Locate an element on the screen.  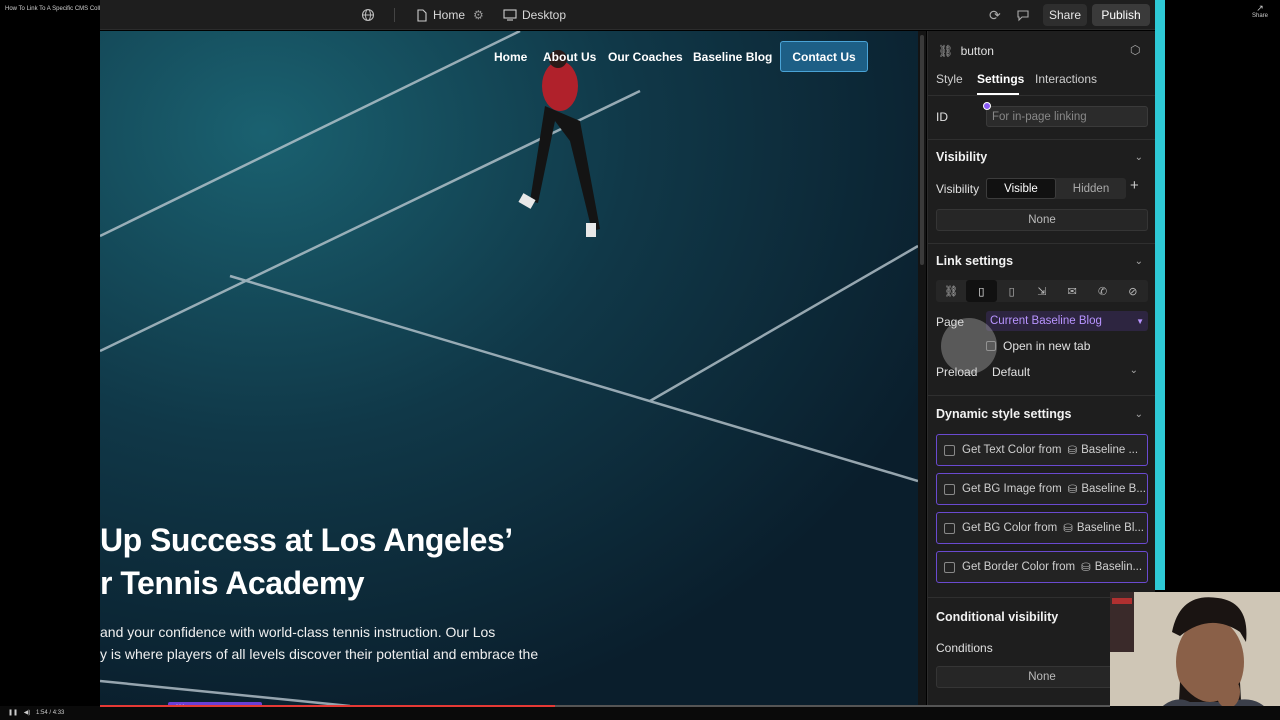
section-link-icon: ⇲ is located at coordinates (1042, 291).